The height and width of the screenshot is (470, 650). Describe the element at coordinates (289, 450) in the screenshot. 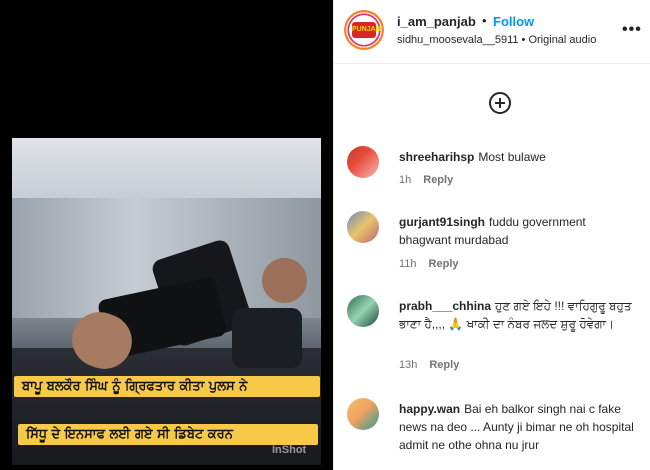

I see `inshot-watermark: InShot` at that location.